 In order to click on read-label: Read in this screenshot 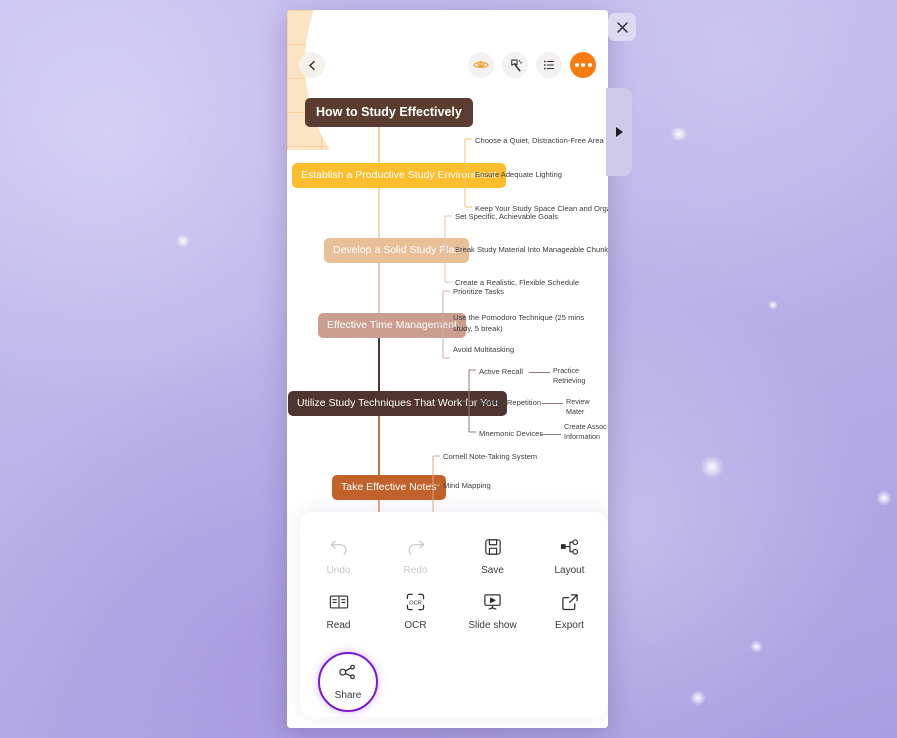, I will do `click(338, 625)`.